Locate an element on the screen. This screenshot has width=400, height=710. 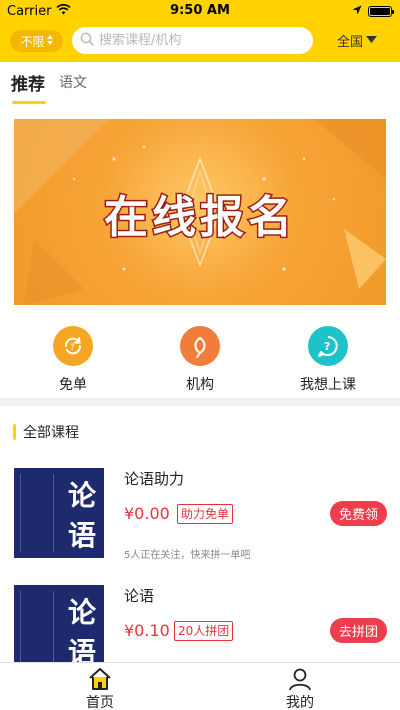
battery-icon is located at coordinates (381, 11).